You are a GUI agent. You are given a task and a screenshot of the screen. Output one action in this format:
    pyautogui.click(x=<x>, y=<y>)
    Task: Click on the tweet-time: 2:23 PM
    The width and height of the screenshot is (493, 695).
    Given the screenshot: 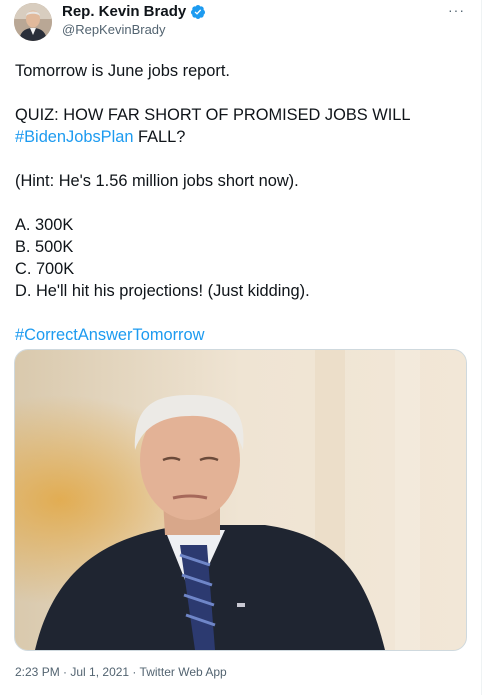 What is the action you would take?
    pyautogui.click(x=37, y=672)
    